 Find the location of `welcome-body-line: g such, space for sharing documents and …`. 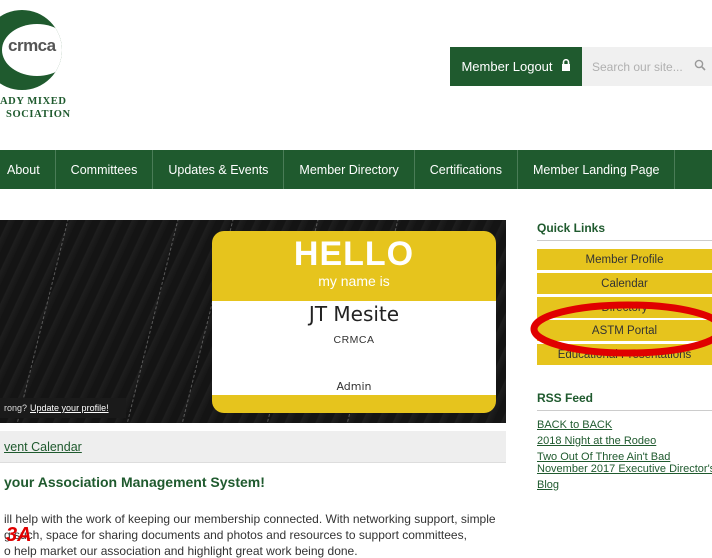

welcome-body-line: g such, space for sharing documents and … is located at coordinates (235, 535).